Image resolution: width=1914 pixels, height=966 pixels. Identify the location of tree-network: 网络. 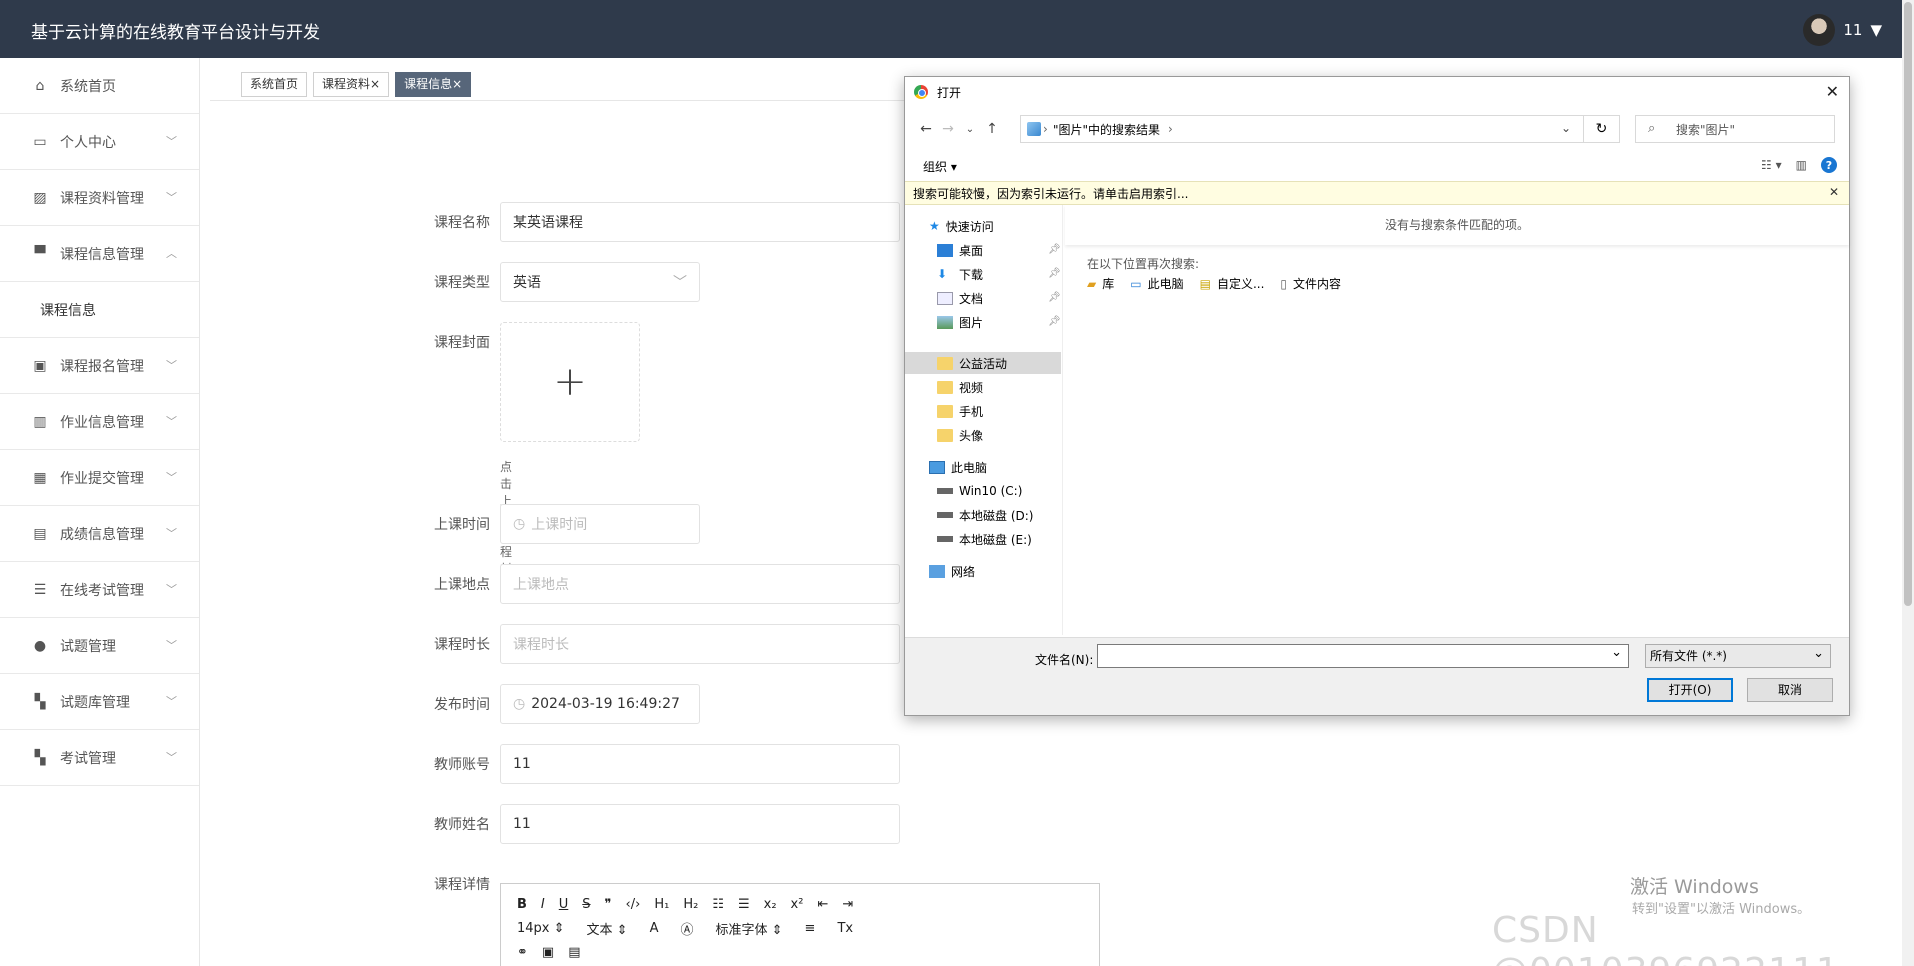
(952, 571).